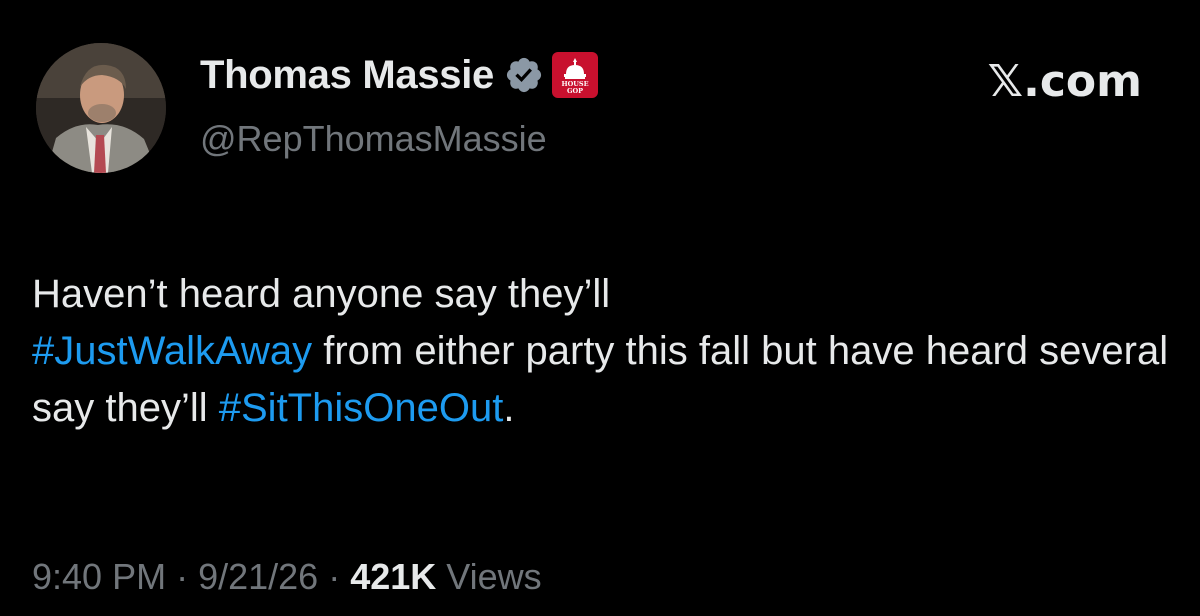 This screenshot has width=1200, height=616. Describe the element at coordinates (258, 576) in the screenshot. I see `tweet-date: 9/21/26` at that location.